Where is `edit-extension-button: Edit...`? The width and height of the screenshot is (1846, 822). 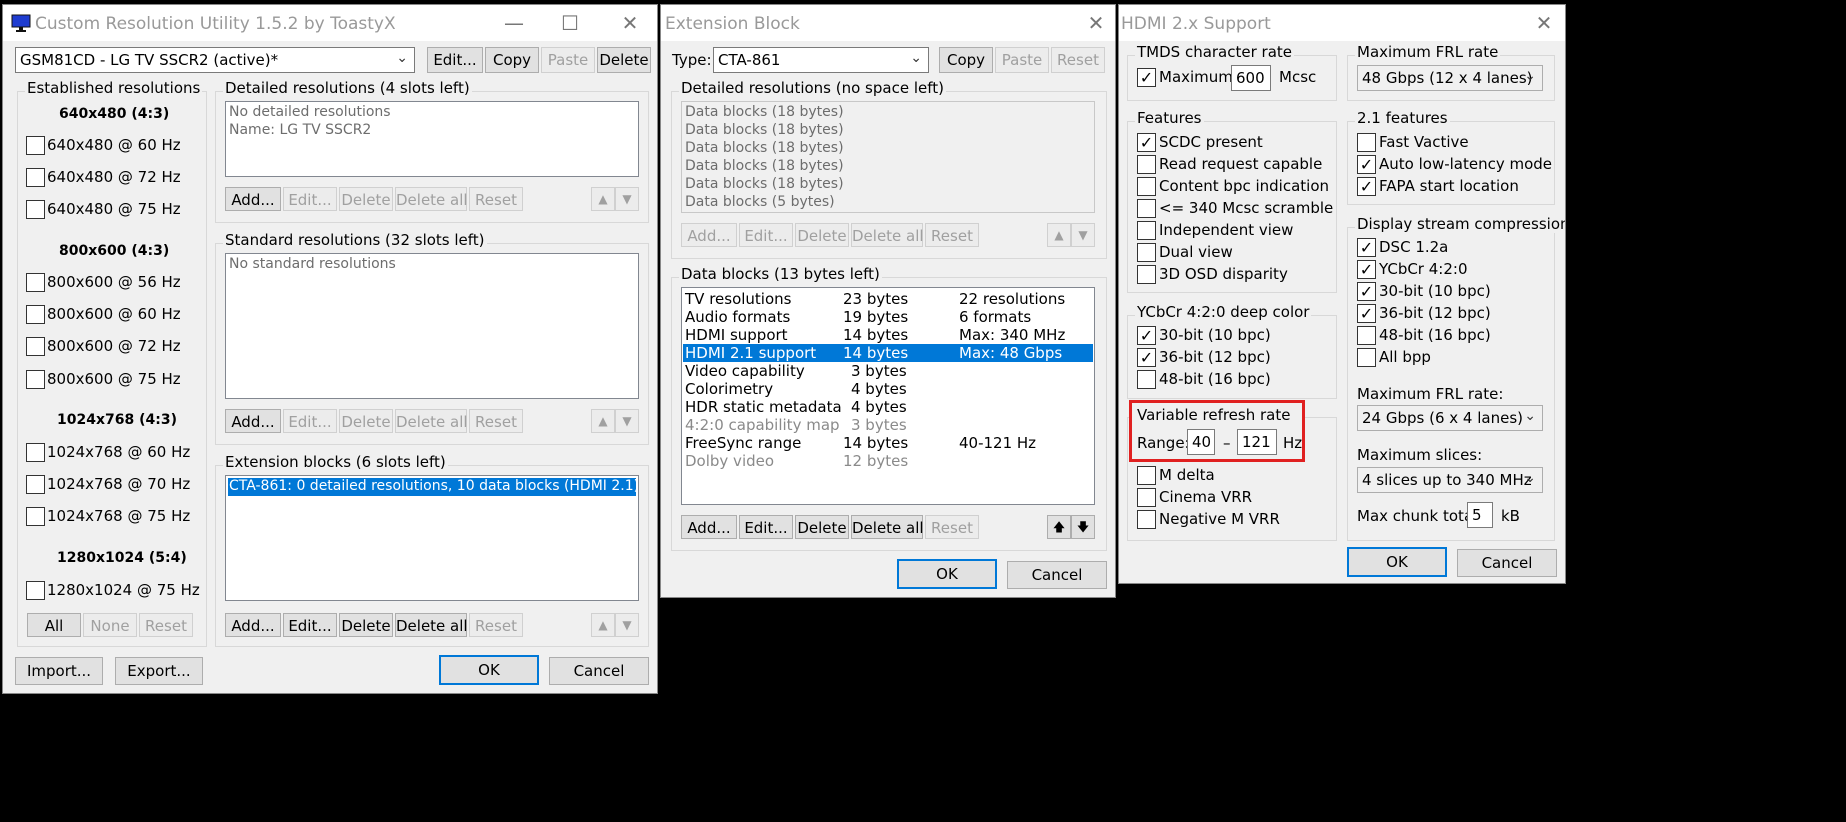
edit-extension-button: Edit... is located at coordinates (310, 625).